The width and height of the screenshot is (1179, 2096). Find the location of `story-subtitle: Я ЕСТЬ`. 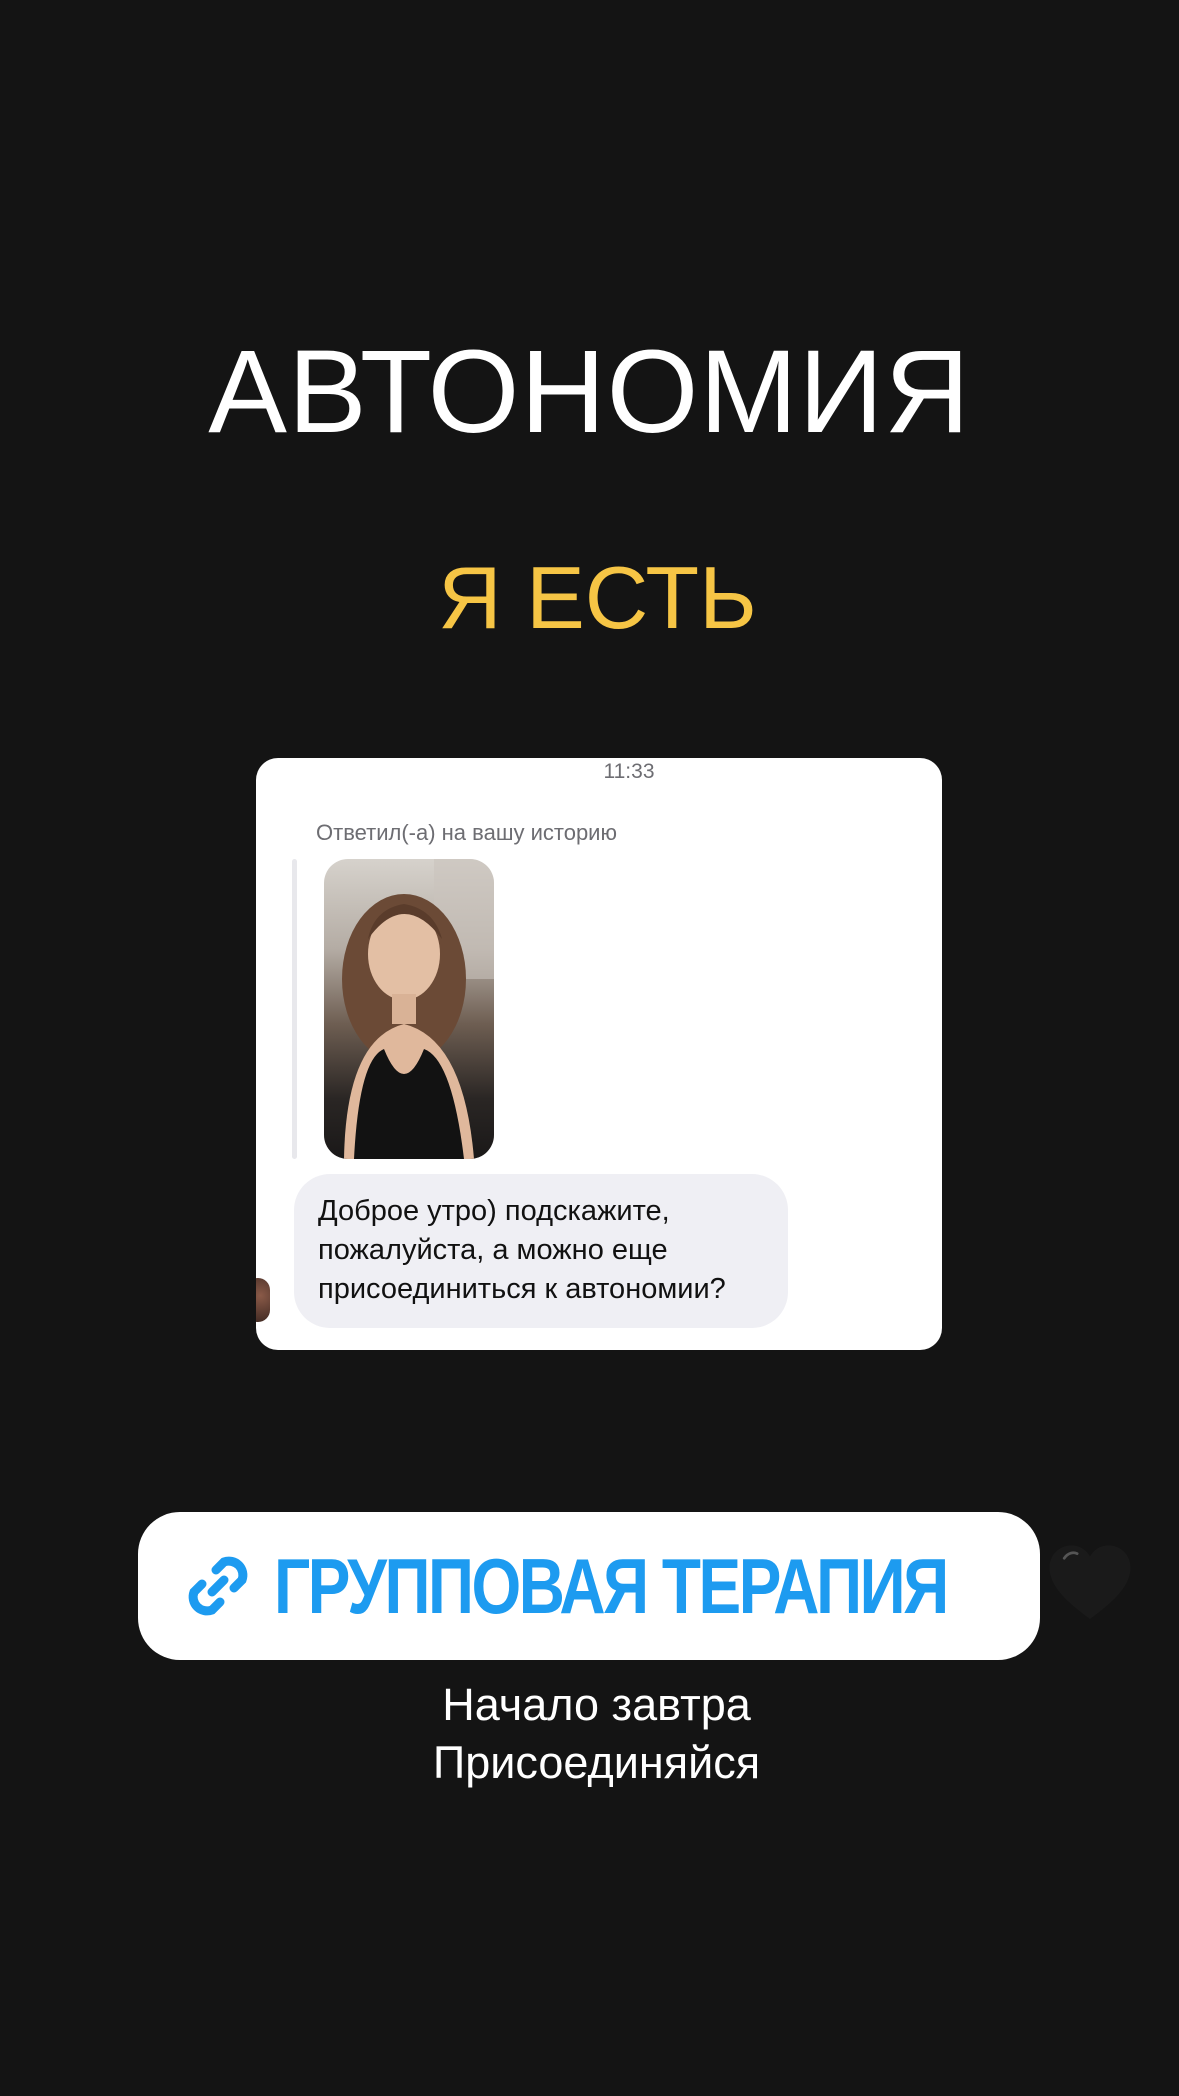

story-subtitle: Я ЕСТЬ is located at coordinates (597, 597).